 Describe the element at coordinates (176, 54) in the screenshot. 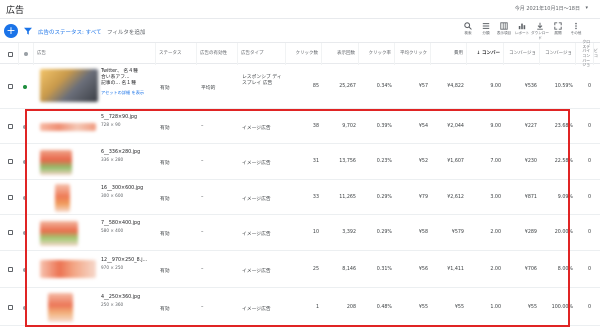

I see `column-status: ステータス` at that location.